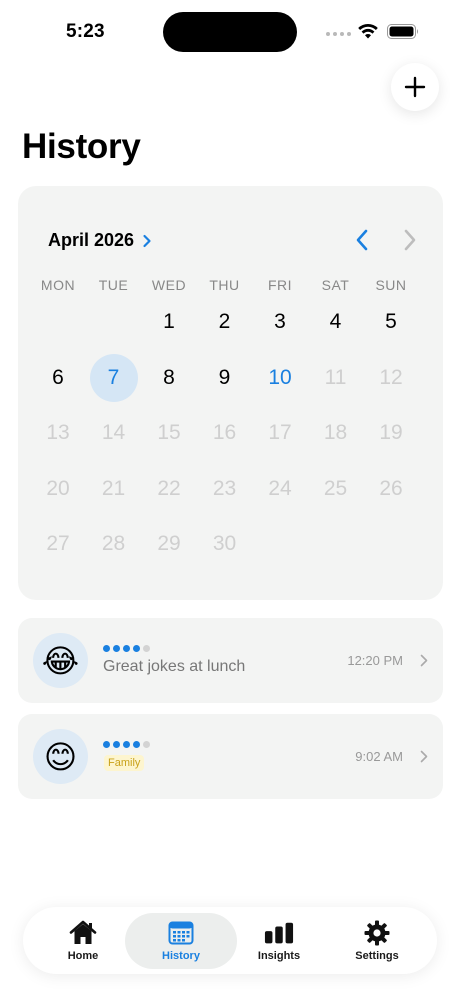  Describe the element at coordinates (169, 432) in the screenshot. I see `calendar-day: 15` at that location.